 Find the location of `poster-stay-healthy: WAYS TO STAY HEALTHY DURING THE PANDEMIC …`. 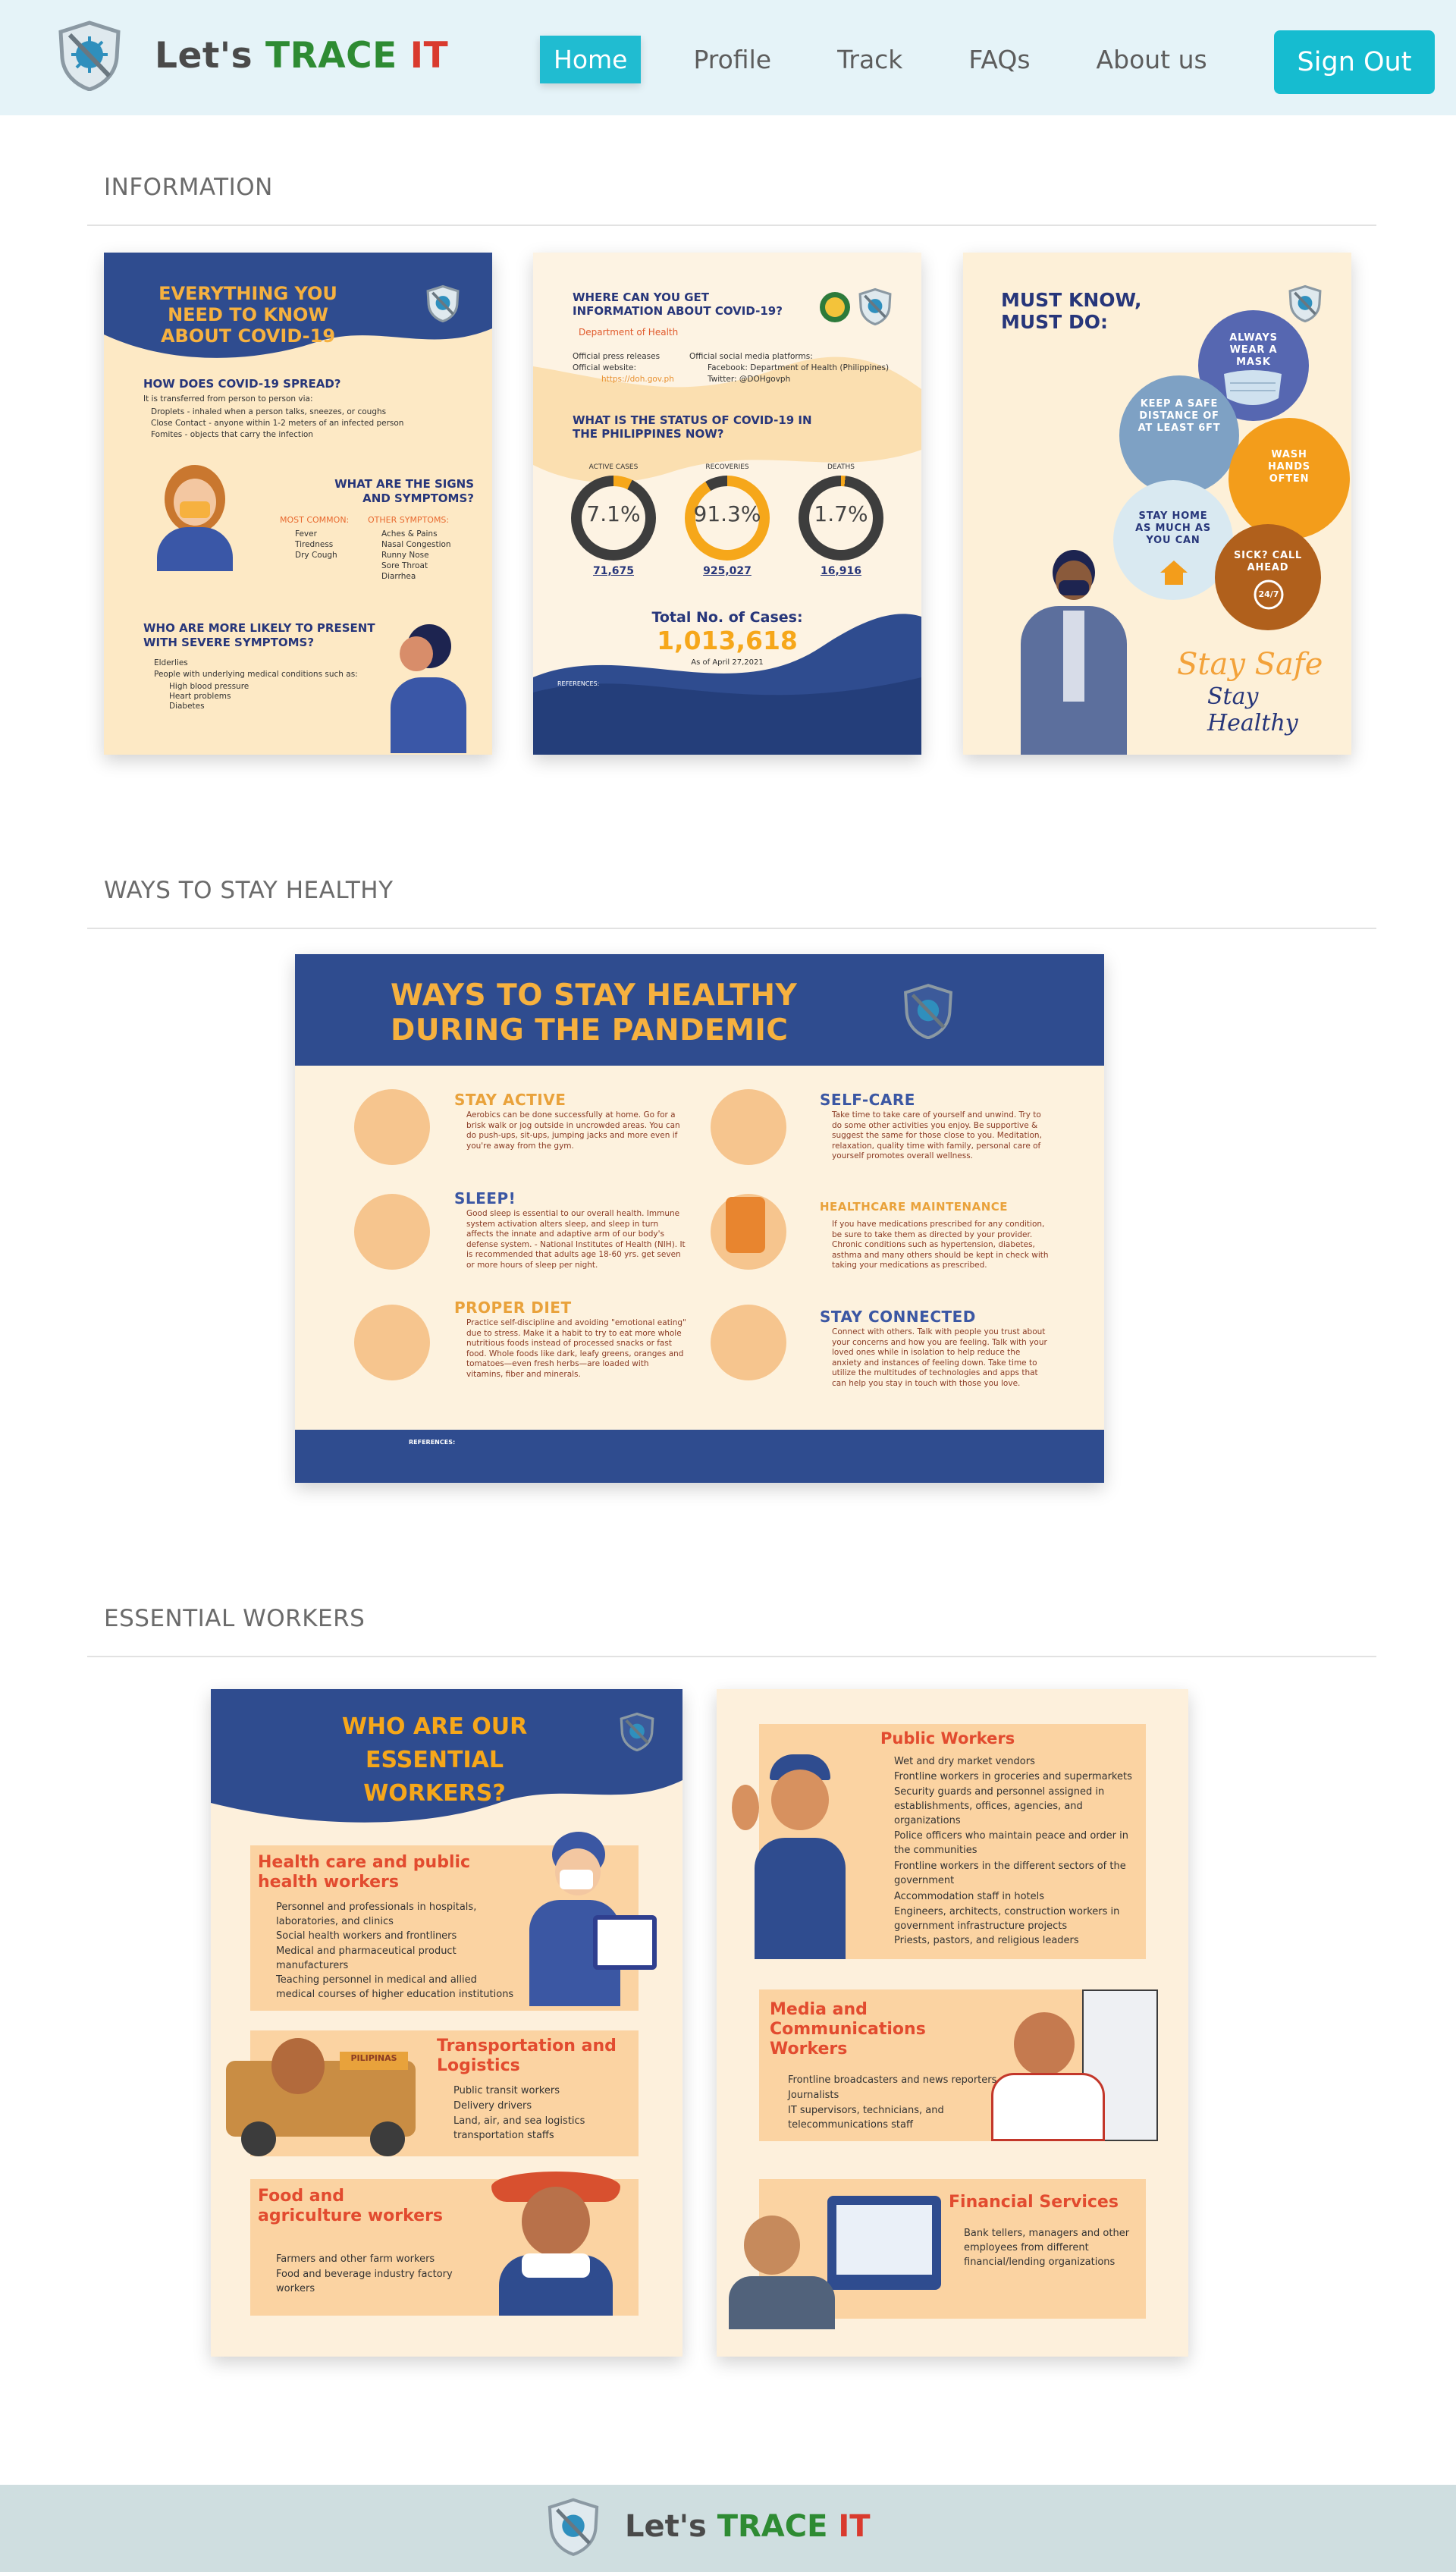

poster-stay-healthy: WAYS TO STAY HEALTHY DURING THE PANDEMIC … is located at coordinates (699, 1218).